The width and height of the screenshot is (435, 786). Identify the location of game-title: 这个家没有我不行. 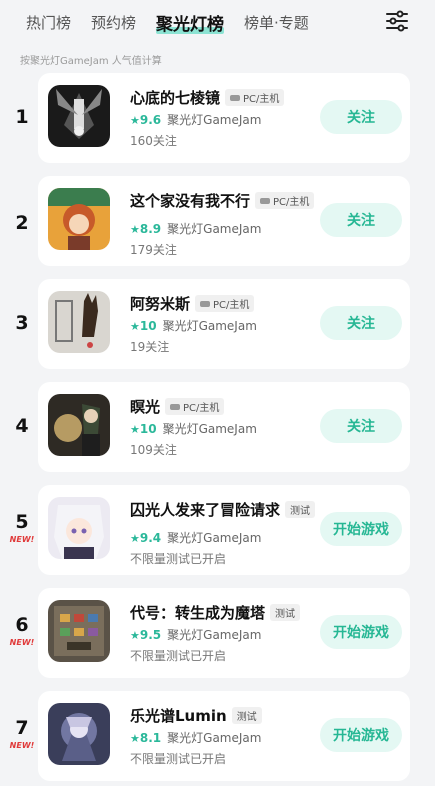
(190, 200).